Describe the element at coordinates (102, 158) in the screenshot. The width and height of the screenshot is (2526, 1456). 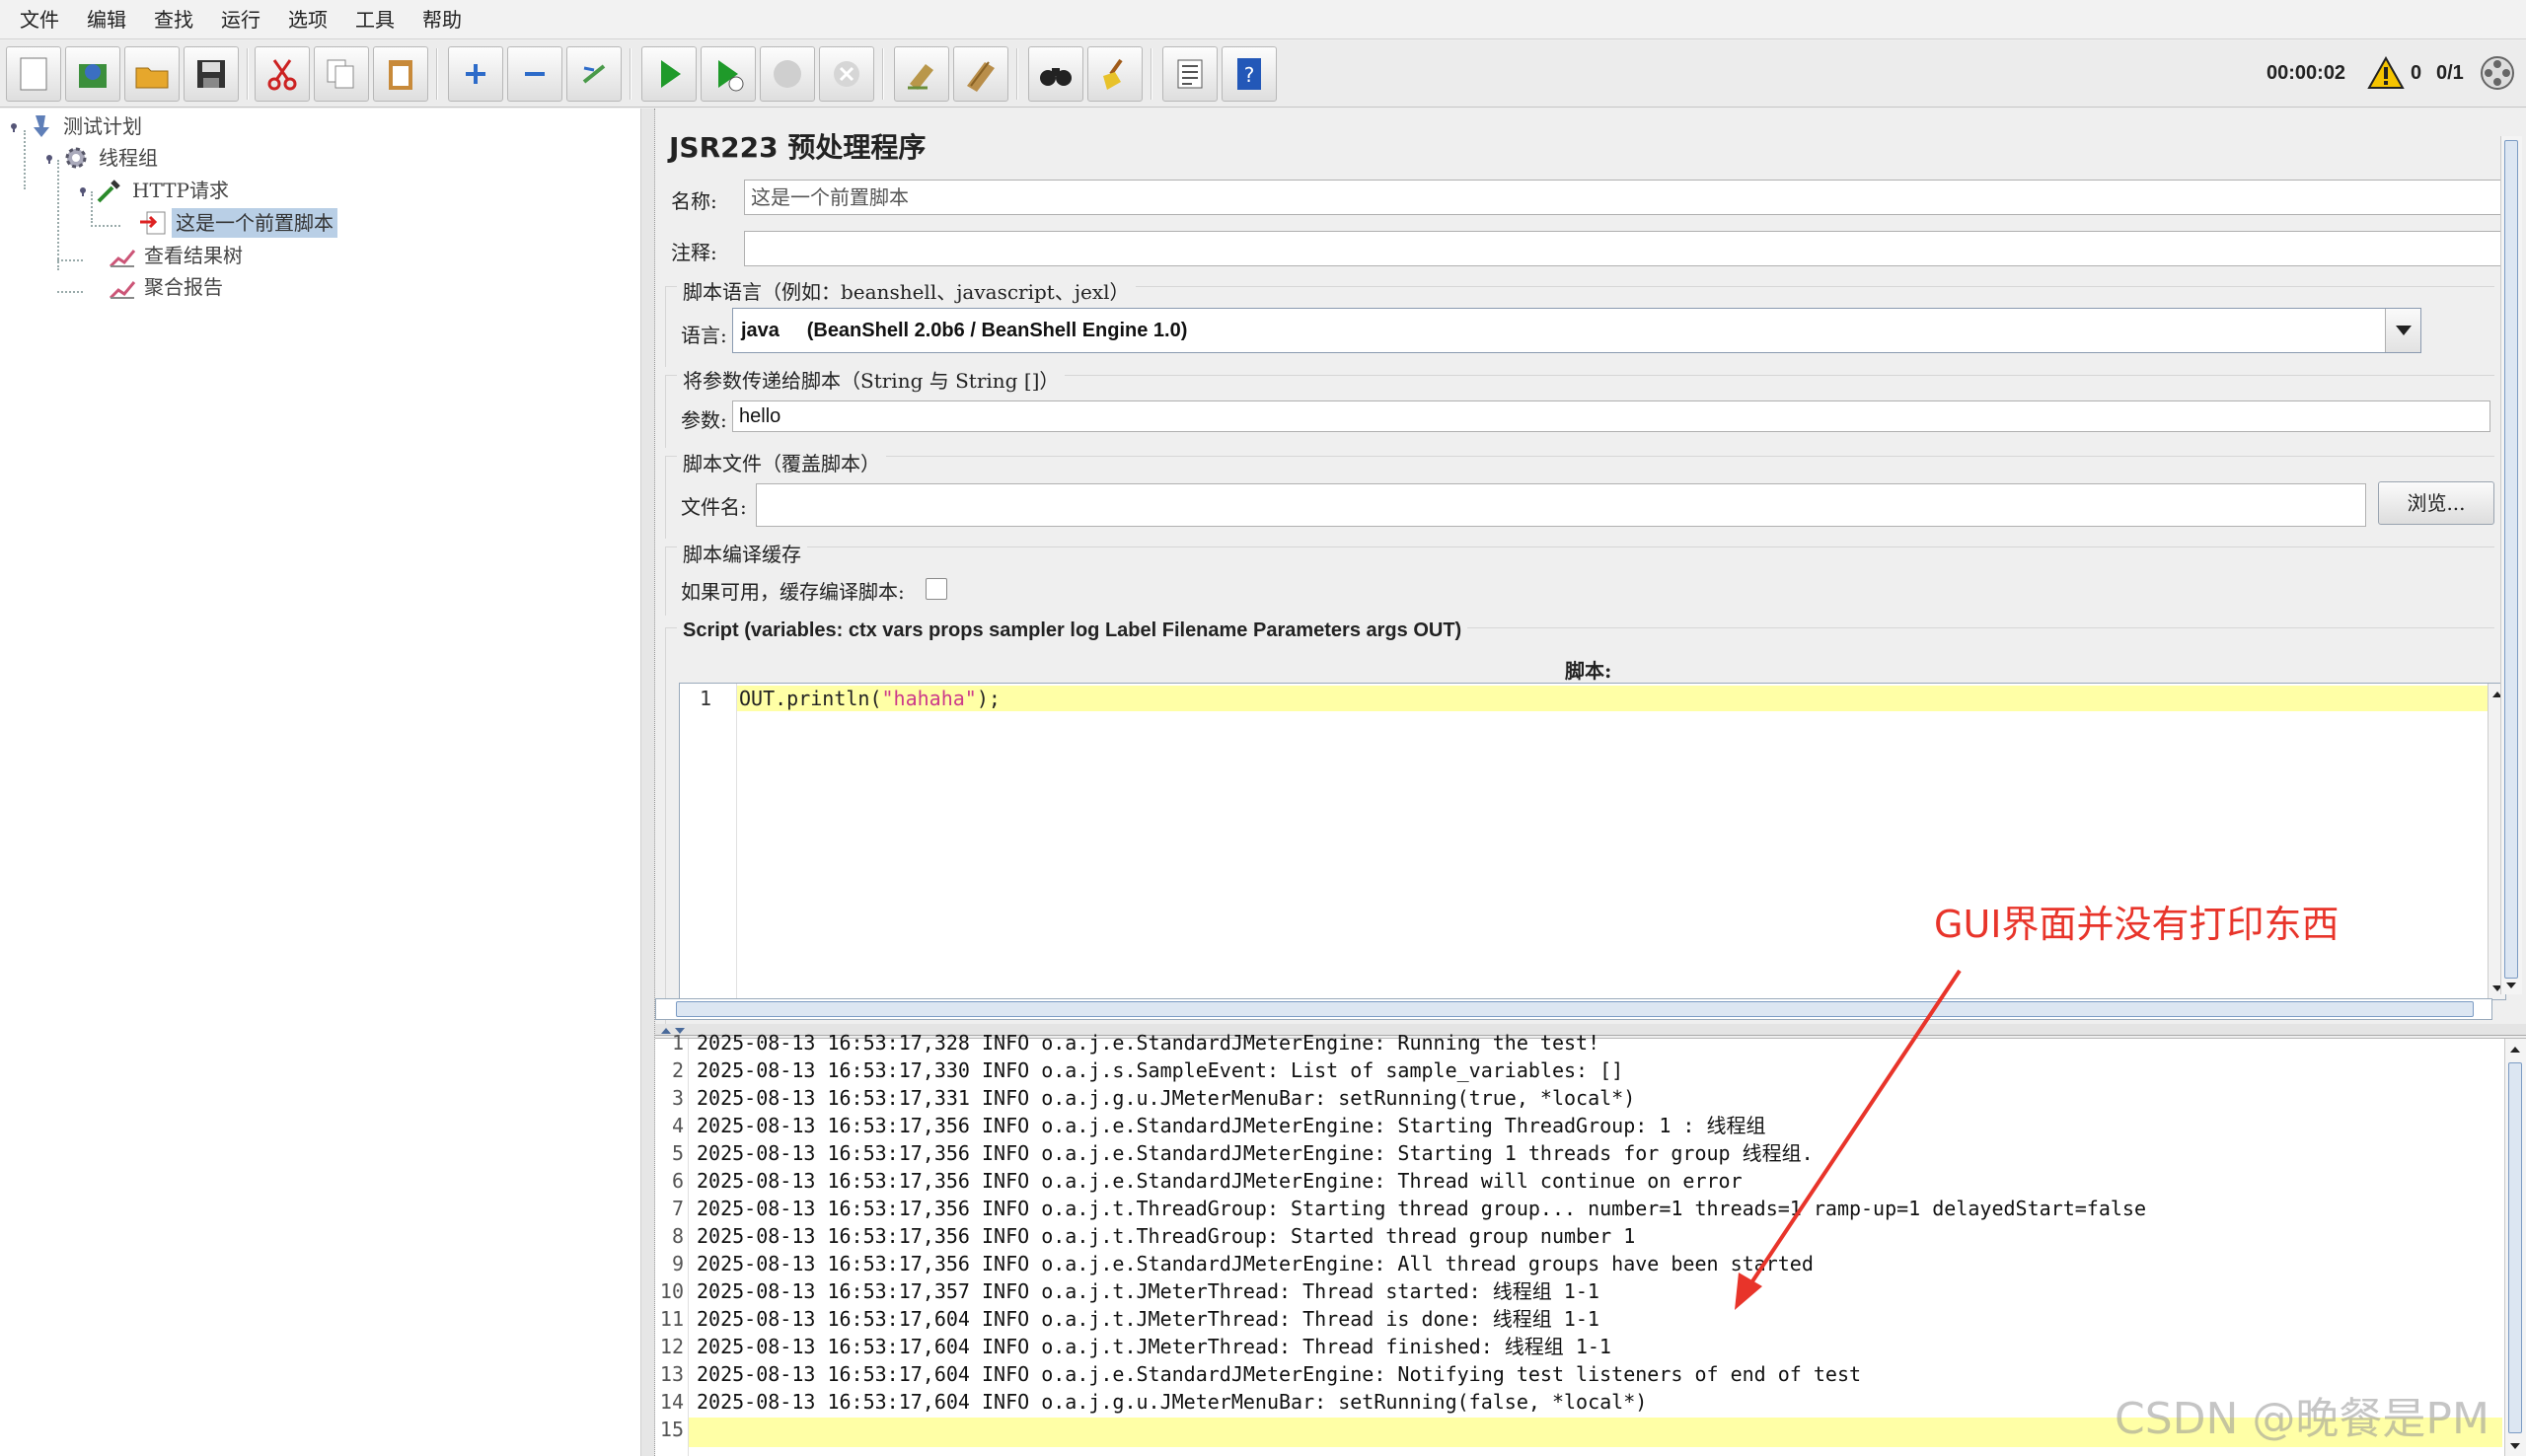
I see `tree-node-thread-group: 线程组` at that location.